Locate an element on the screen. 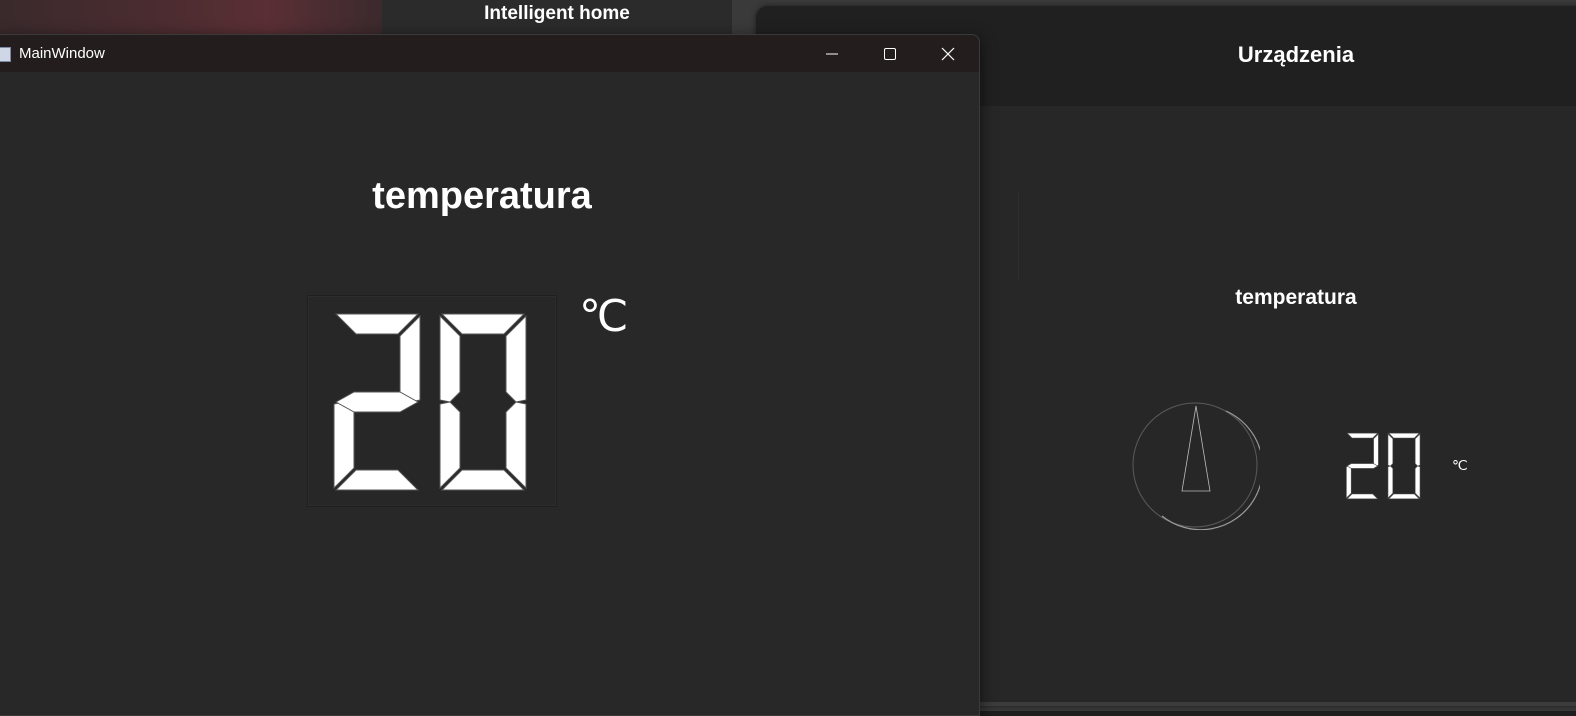 The height and width of the screenshot is (716, 1576). intelligent-home-title: Intelligent home is located at coordinates (557, 13).